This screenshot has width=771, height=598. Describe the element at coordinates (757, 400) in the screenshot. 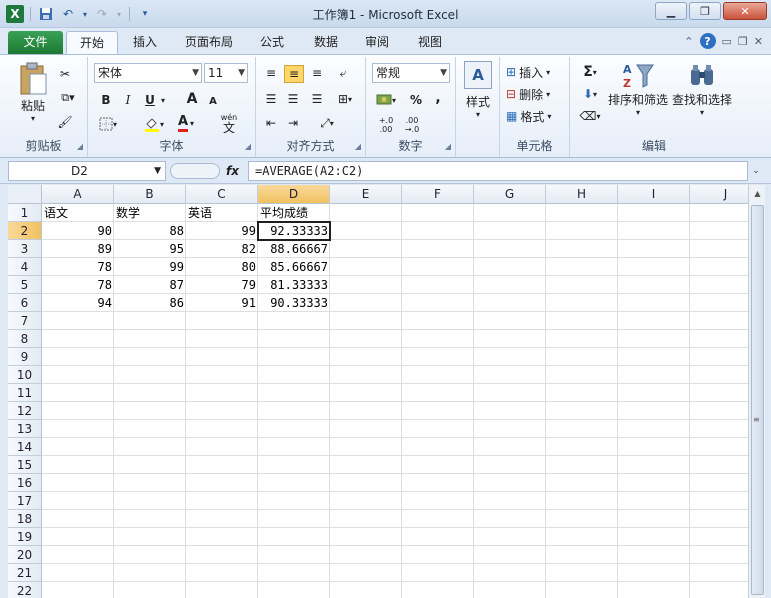

I see `scroll-thumb` at that location.